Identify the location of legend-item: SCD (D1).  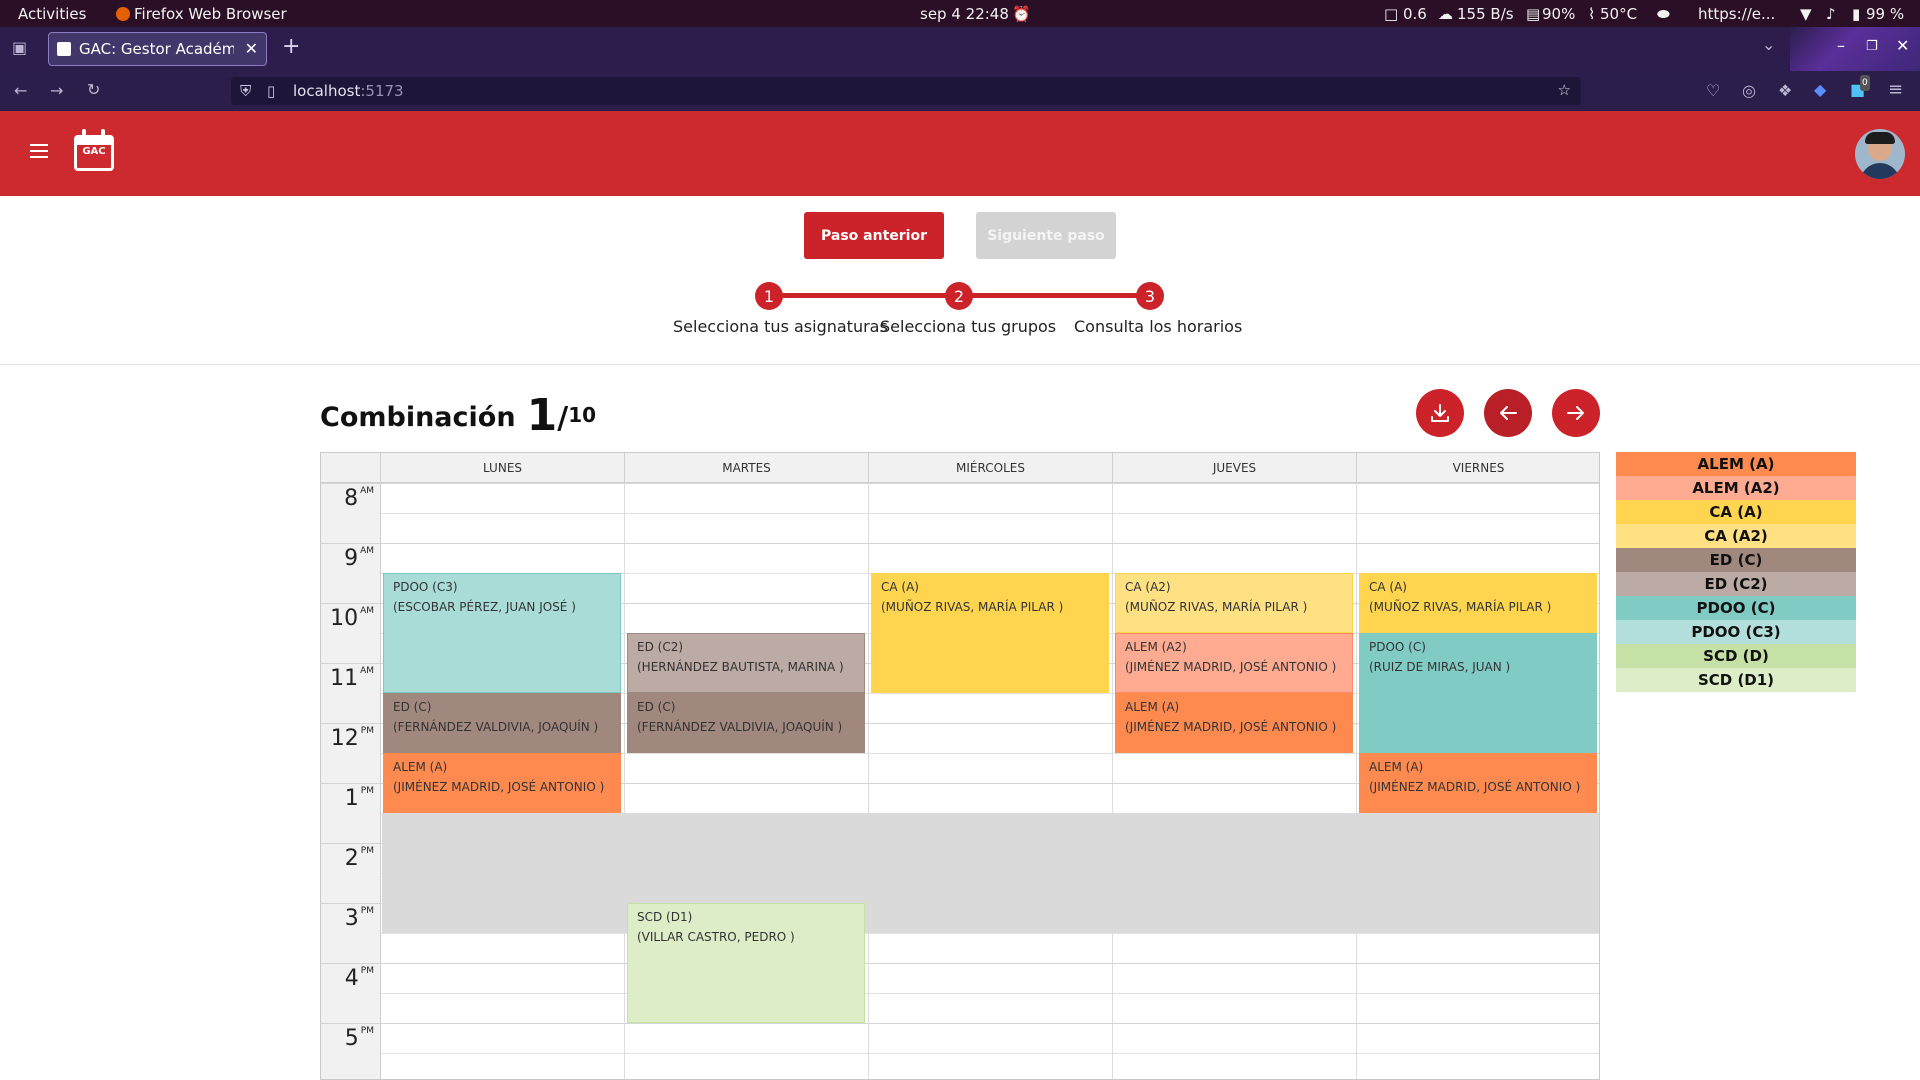
(1736, 680).